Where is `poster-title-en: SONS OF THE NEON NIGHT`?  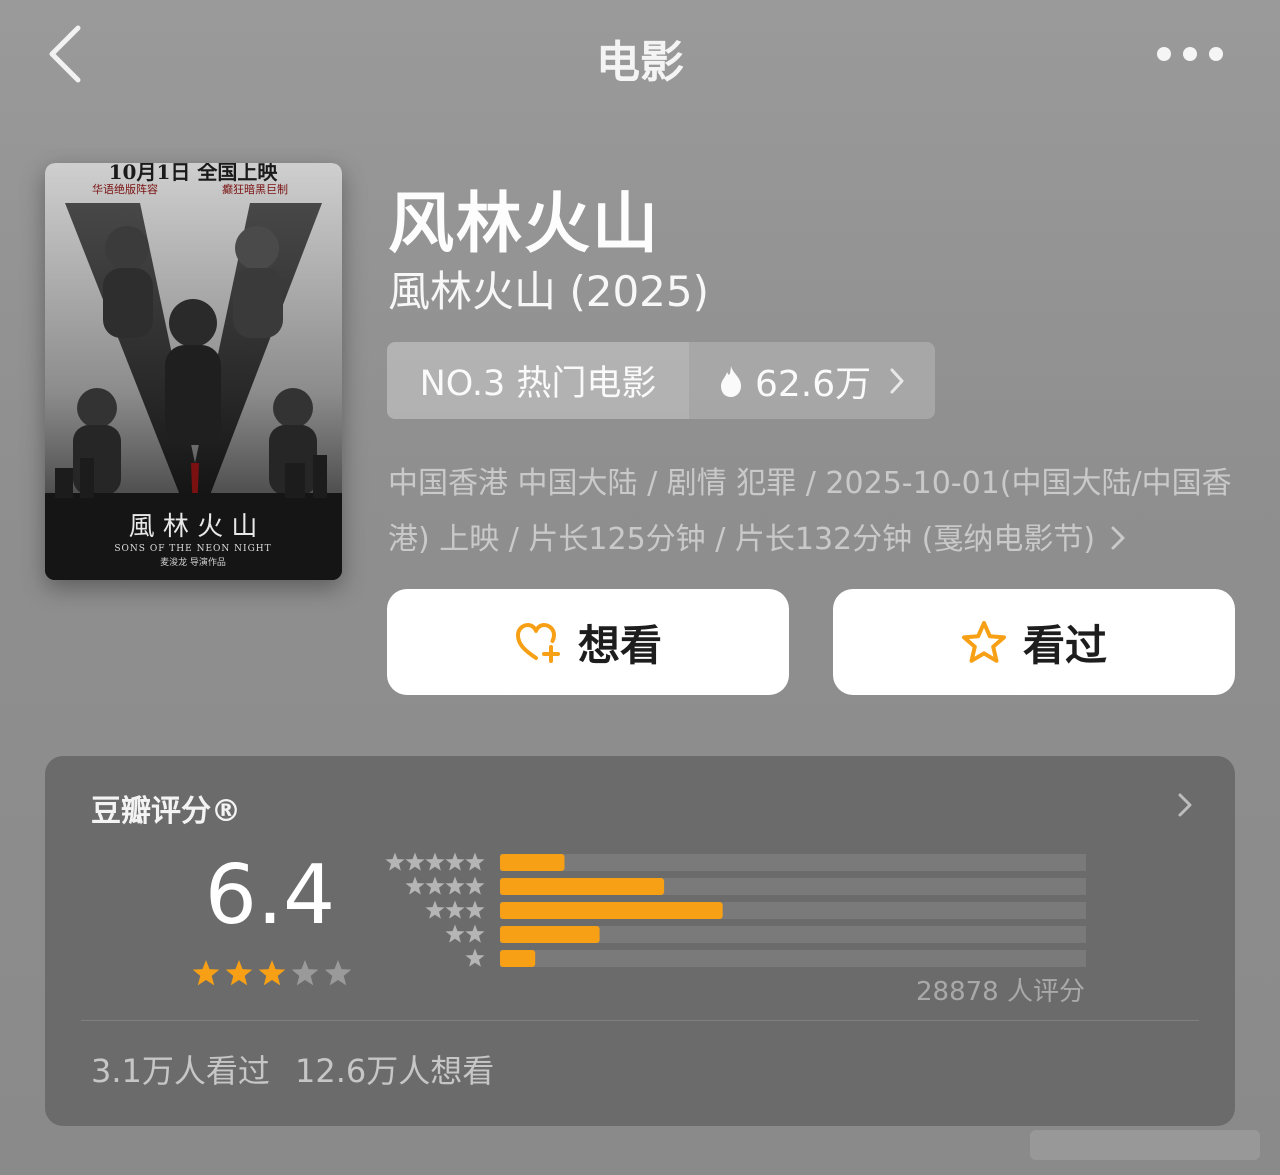
poster-title-en: SONS OF THE NEON NIGHT is located at coordinates (192, 549).